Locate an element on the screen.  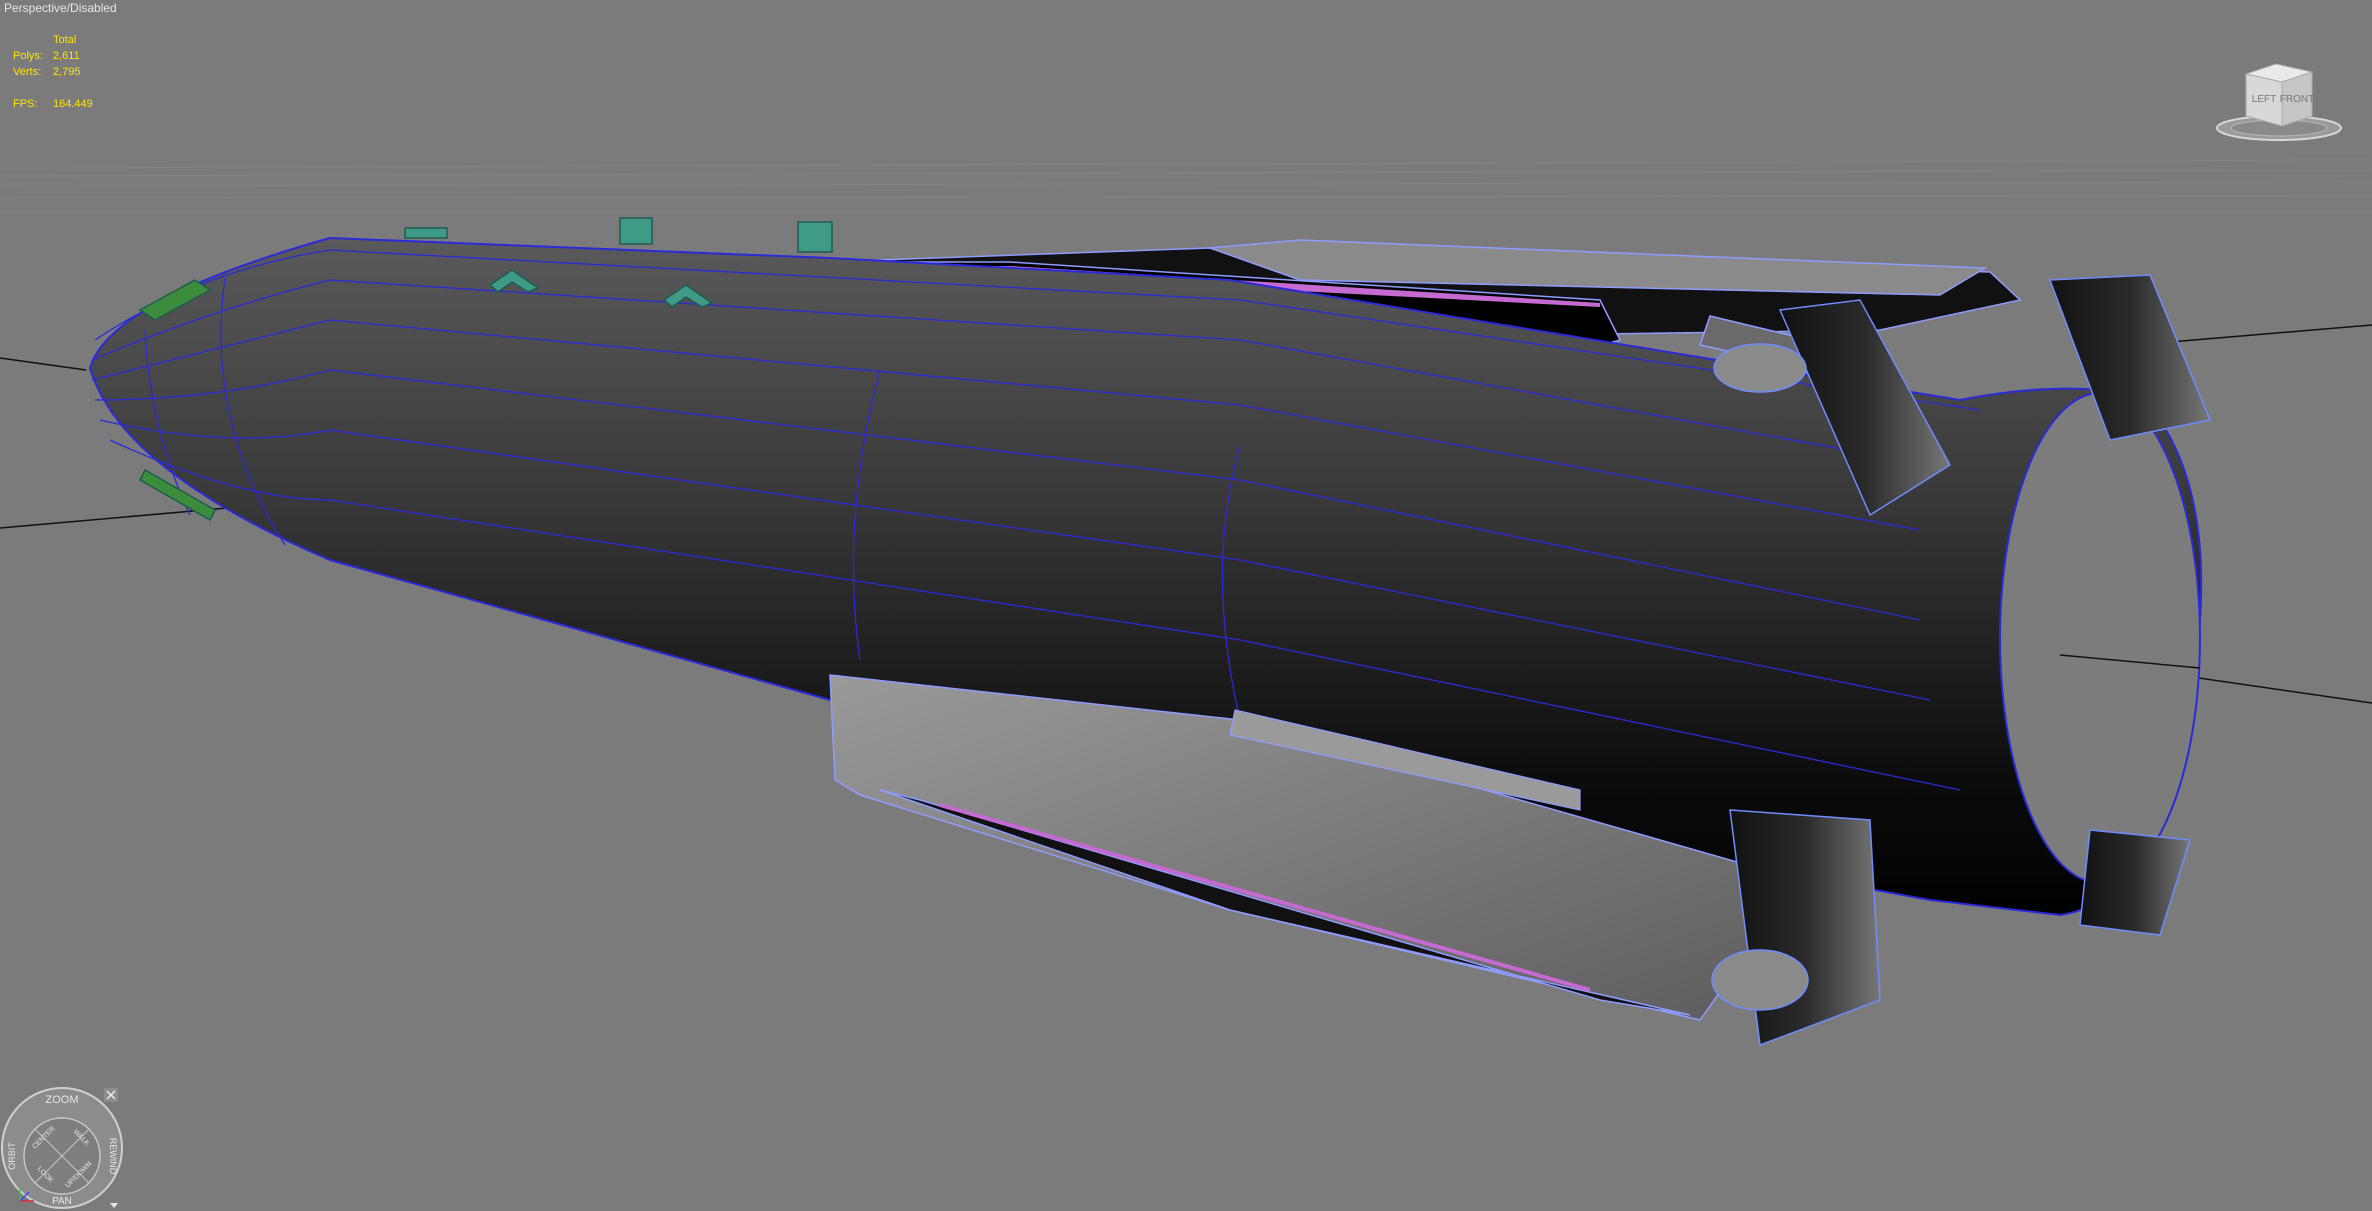
fps-label: FPS: is located at coordinates (25, 104).